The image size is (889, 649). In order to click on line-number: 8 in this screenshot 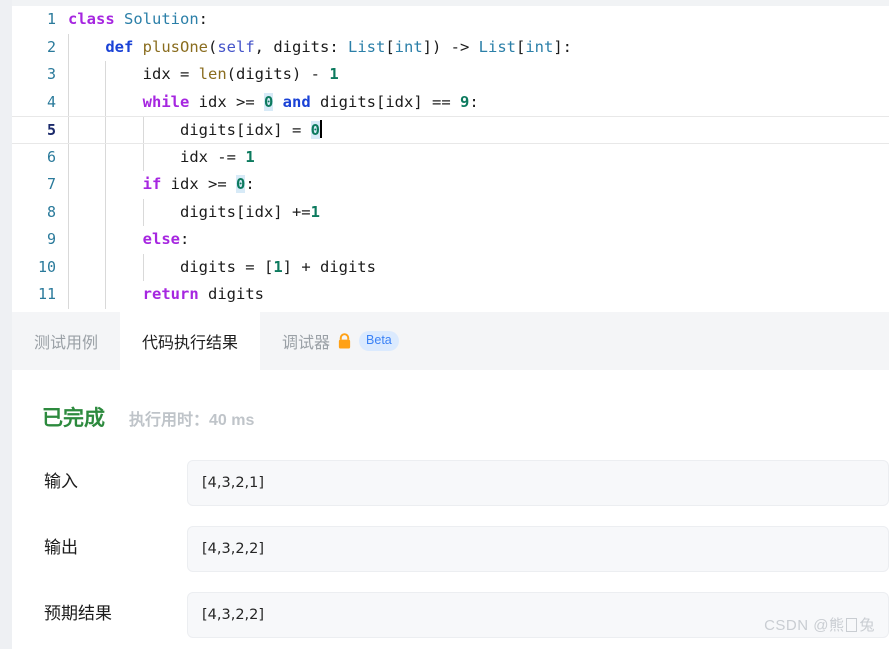, I will do `click(51, 211)`.